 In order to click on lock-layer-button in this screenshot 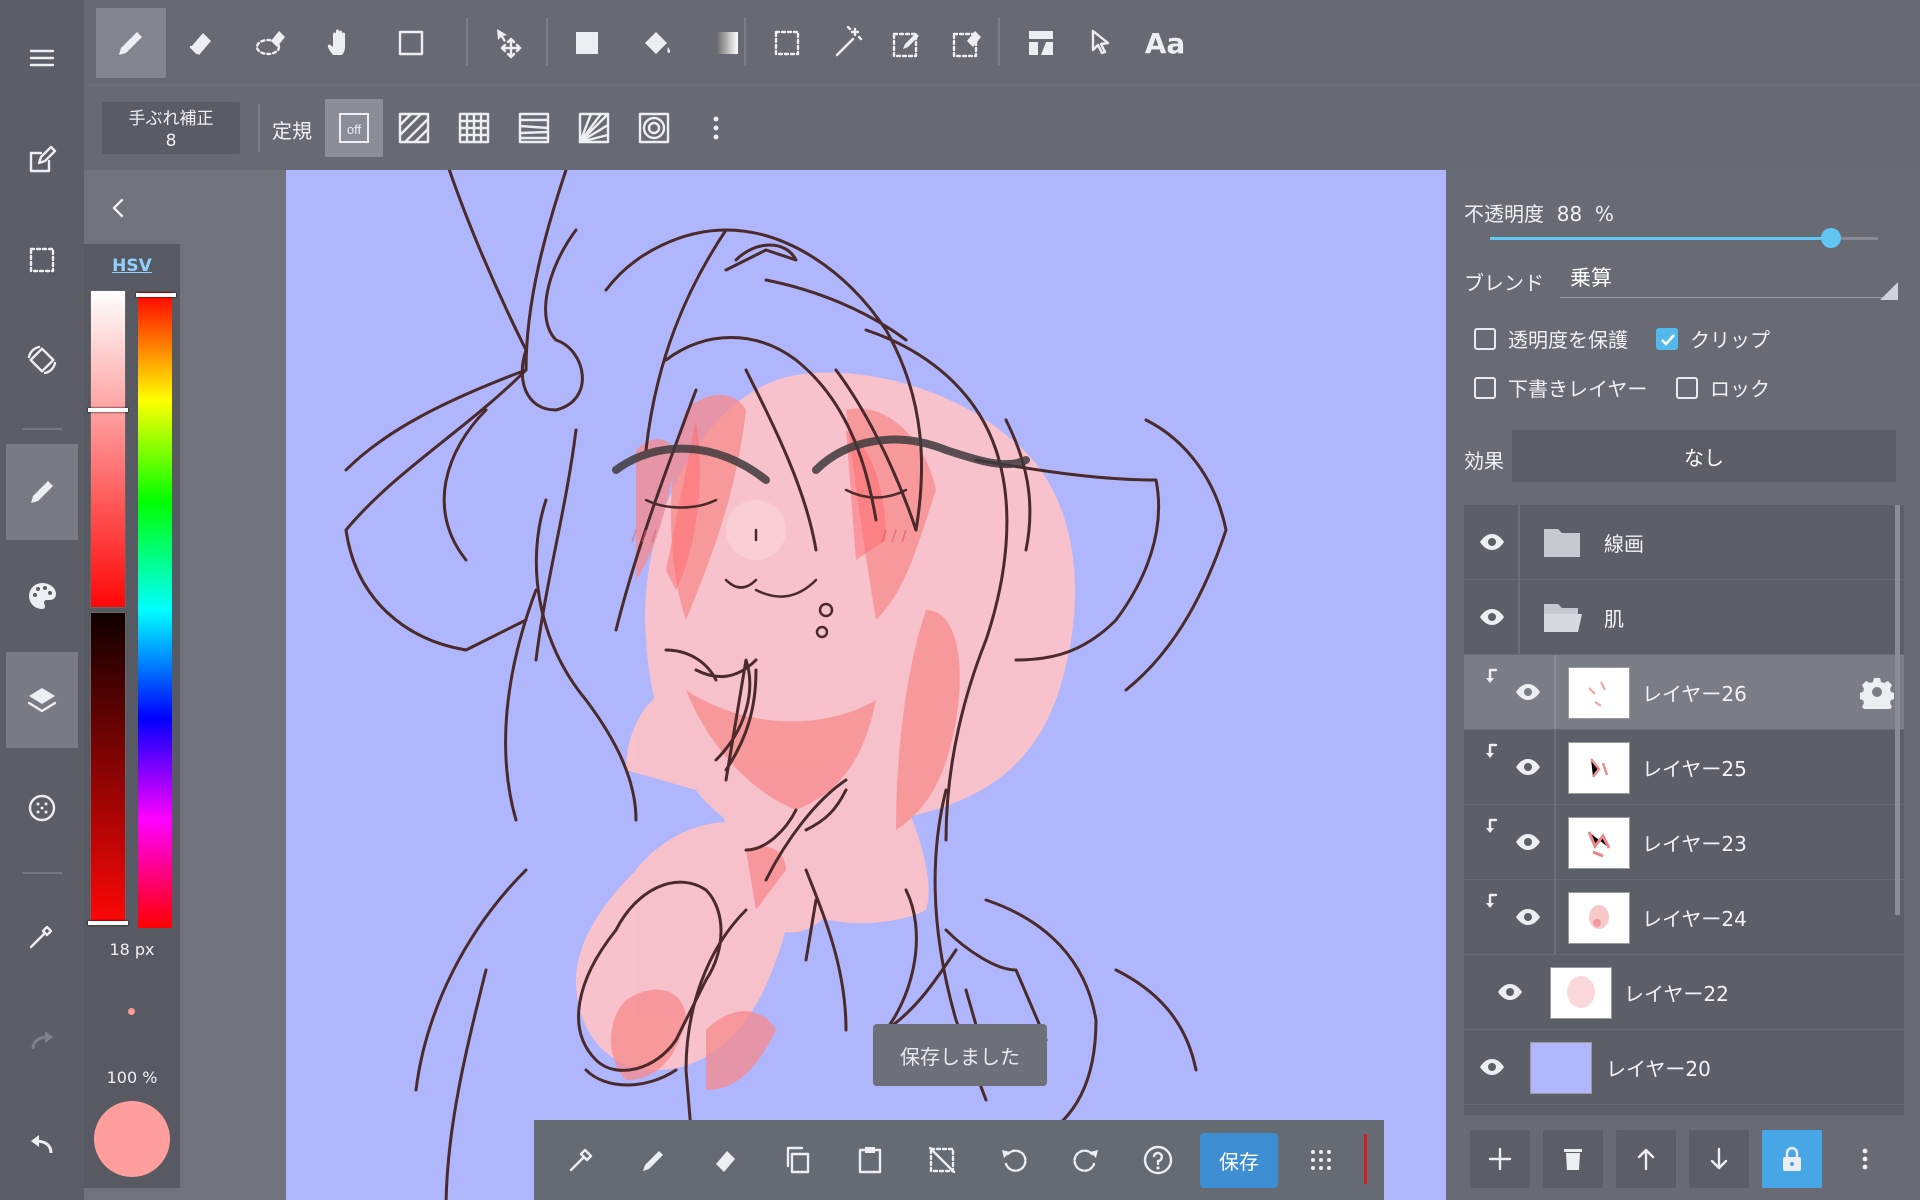, I will do `click(1792, 1159)`.